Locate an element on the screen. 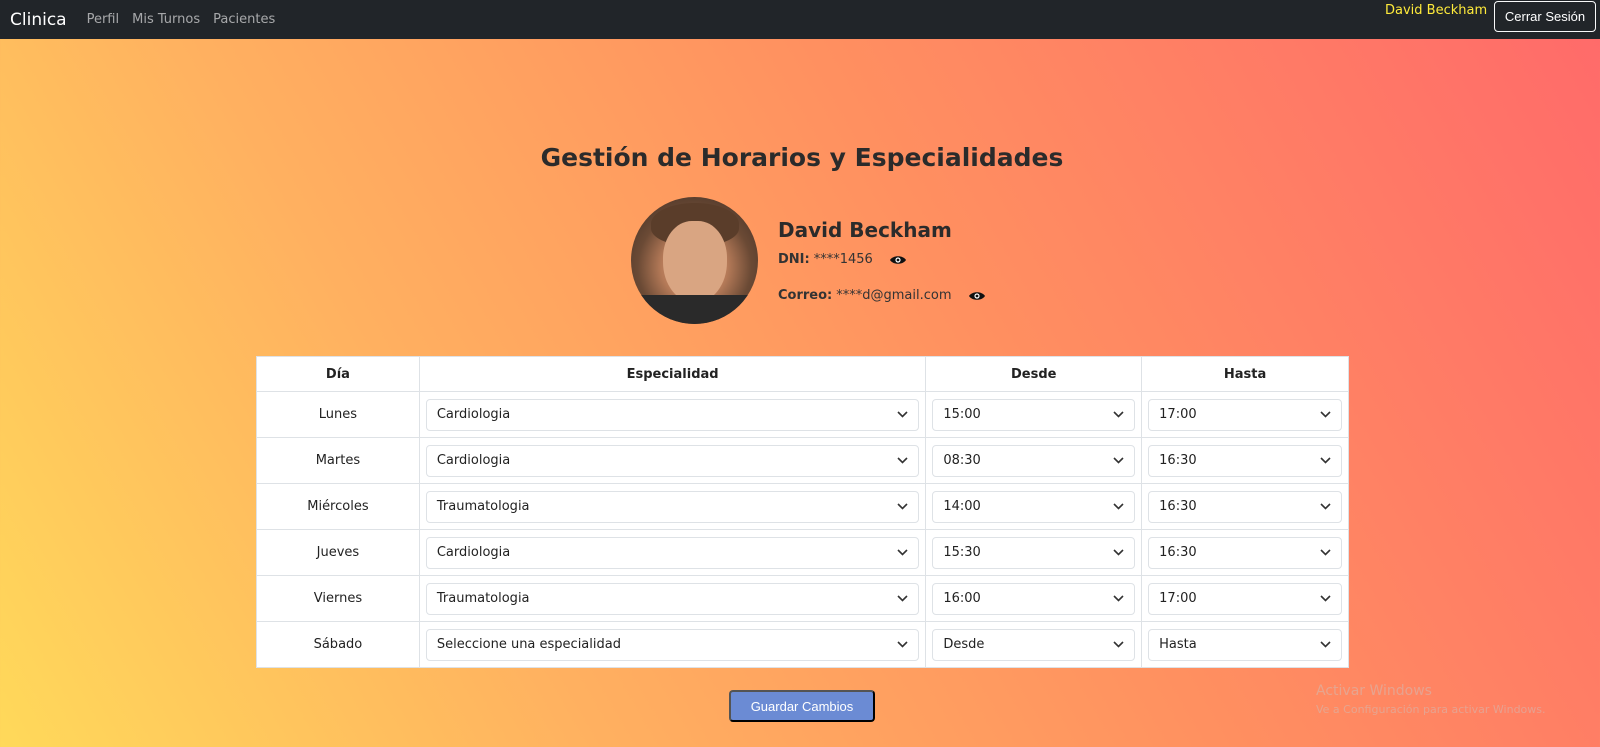  from-value: 14:00 is located at coordinates (962, 506).